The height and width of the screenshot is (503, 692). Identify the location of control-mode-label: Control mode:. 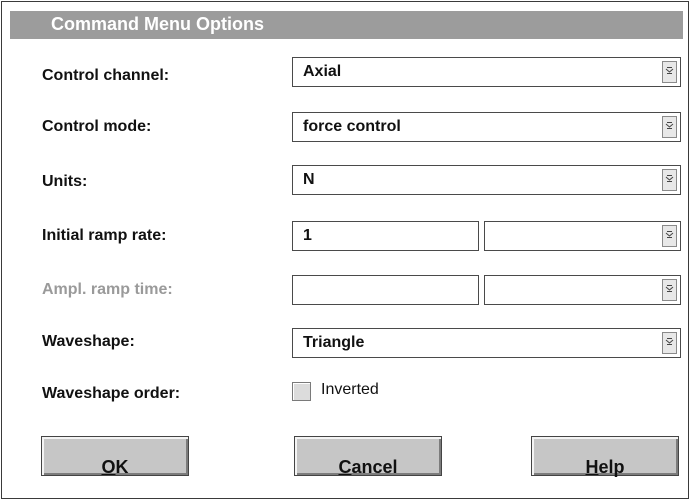
(97, 126).